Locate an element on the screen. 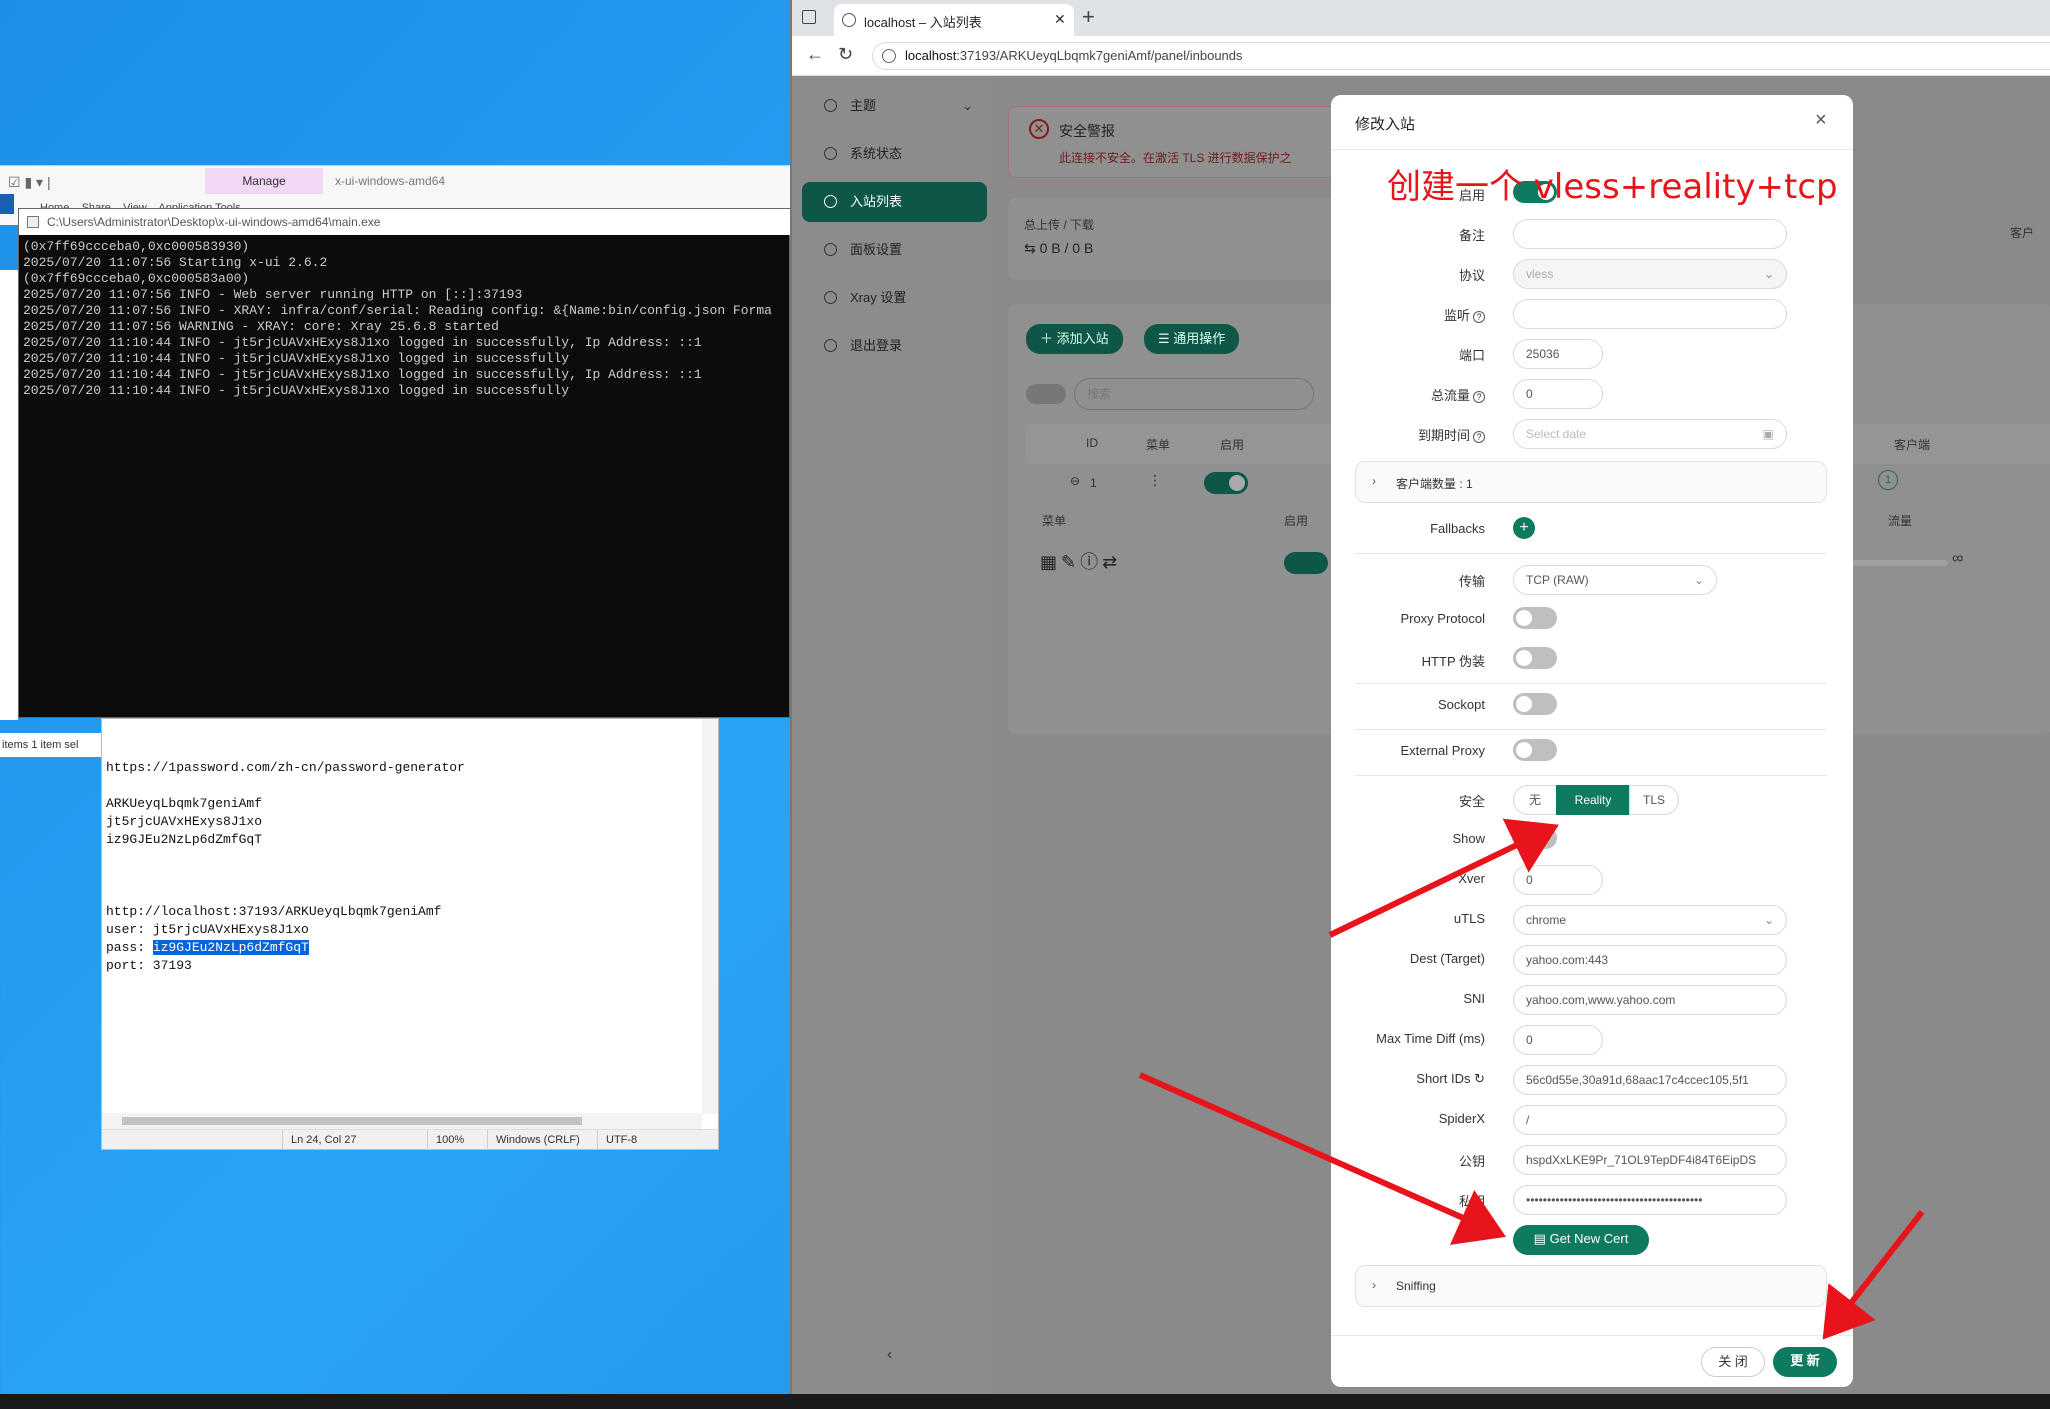  arrow-to-reality is located at coordinates (1443, 878).